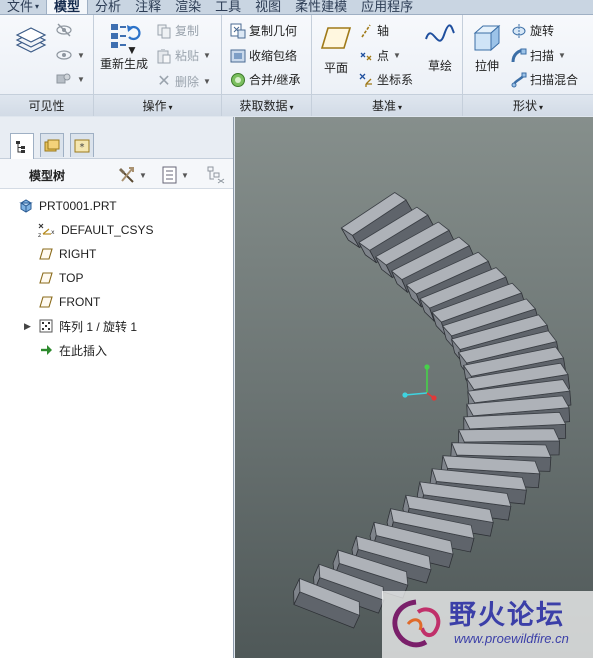 The height and width of the screenshot is (658, 593). I want to click on merge-inherit-icon, so click(238, 79).